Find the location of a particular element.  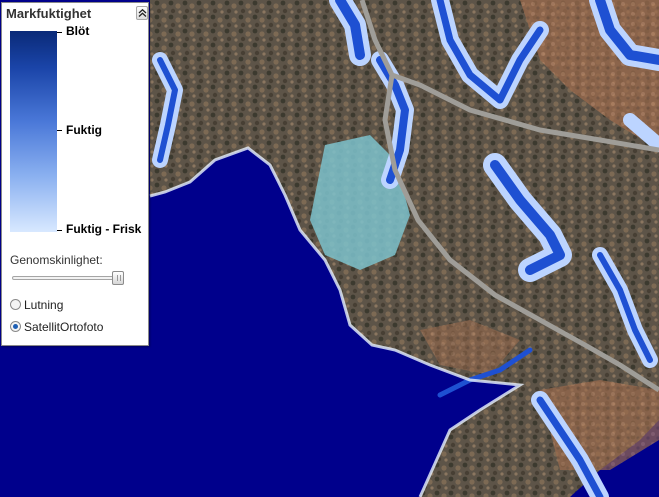

chevron-up-icon is located at coordinates (142, 12).